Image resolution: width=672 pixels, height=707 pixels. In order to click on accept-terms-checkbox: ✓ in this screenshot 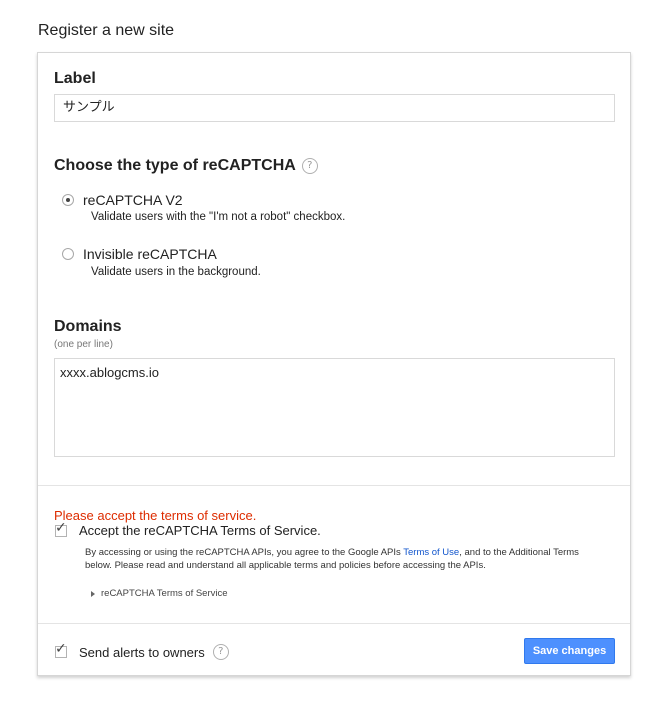, I will do `click(61, 528)`.